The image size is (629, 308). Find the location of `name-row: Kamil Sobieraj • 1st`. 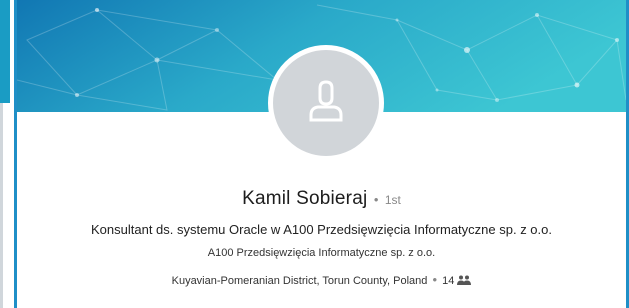

name-row: Kamil Sobieraj • 1st is located at coordinates (321, 199).